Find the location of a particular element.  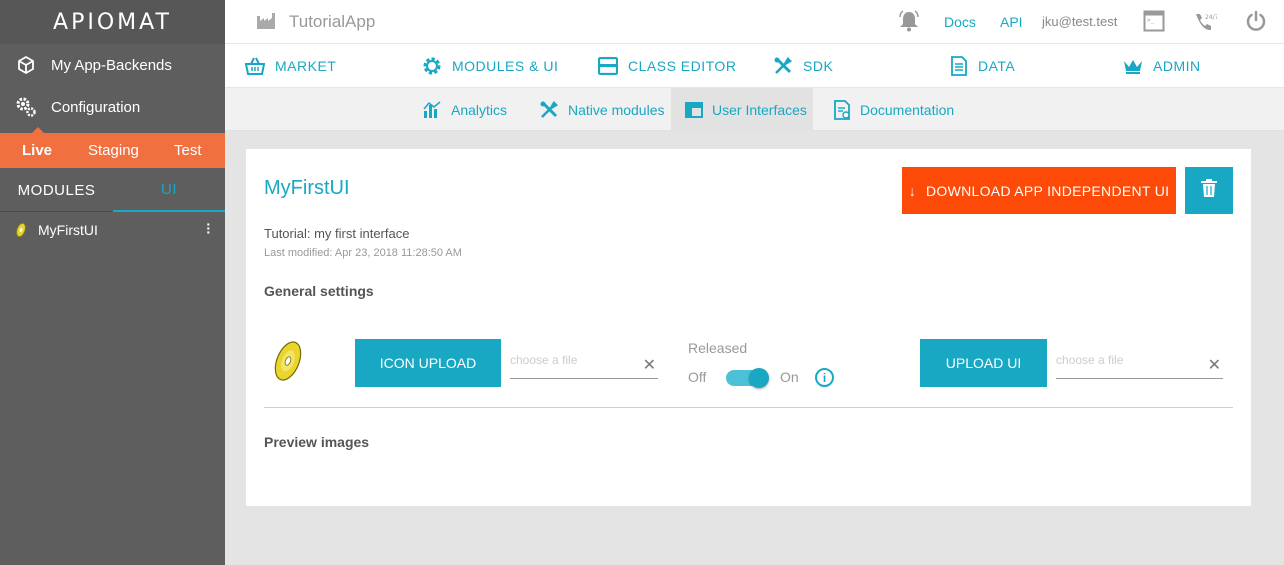

preview-images-heading: Preview images is located at coordinates (317, 442).